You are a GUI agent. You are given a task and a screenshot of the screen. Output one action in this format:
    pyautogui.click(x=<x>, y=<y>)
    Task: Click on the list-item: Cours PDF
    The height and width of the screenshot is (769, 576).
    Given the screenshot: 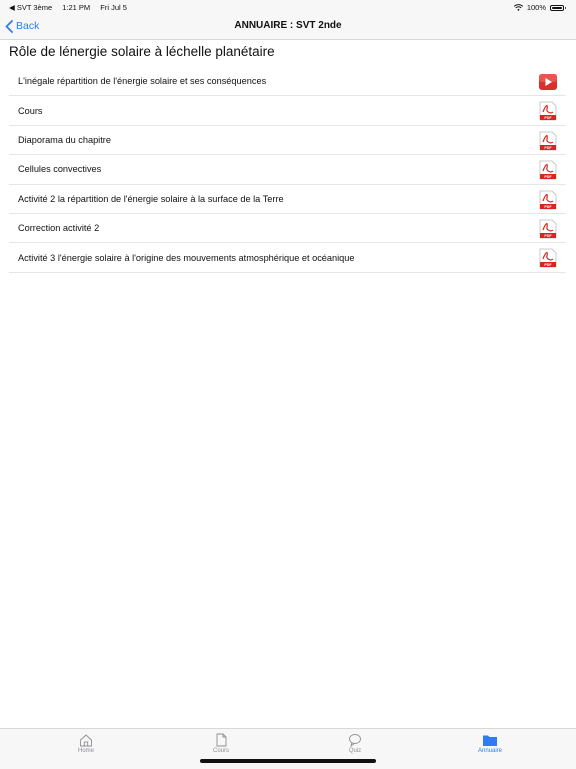 What is the action you would take?
    pyautogui.click(x=287, y=111)
    